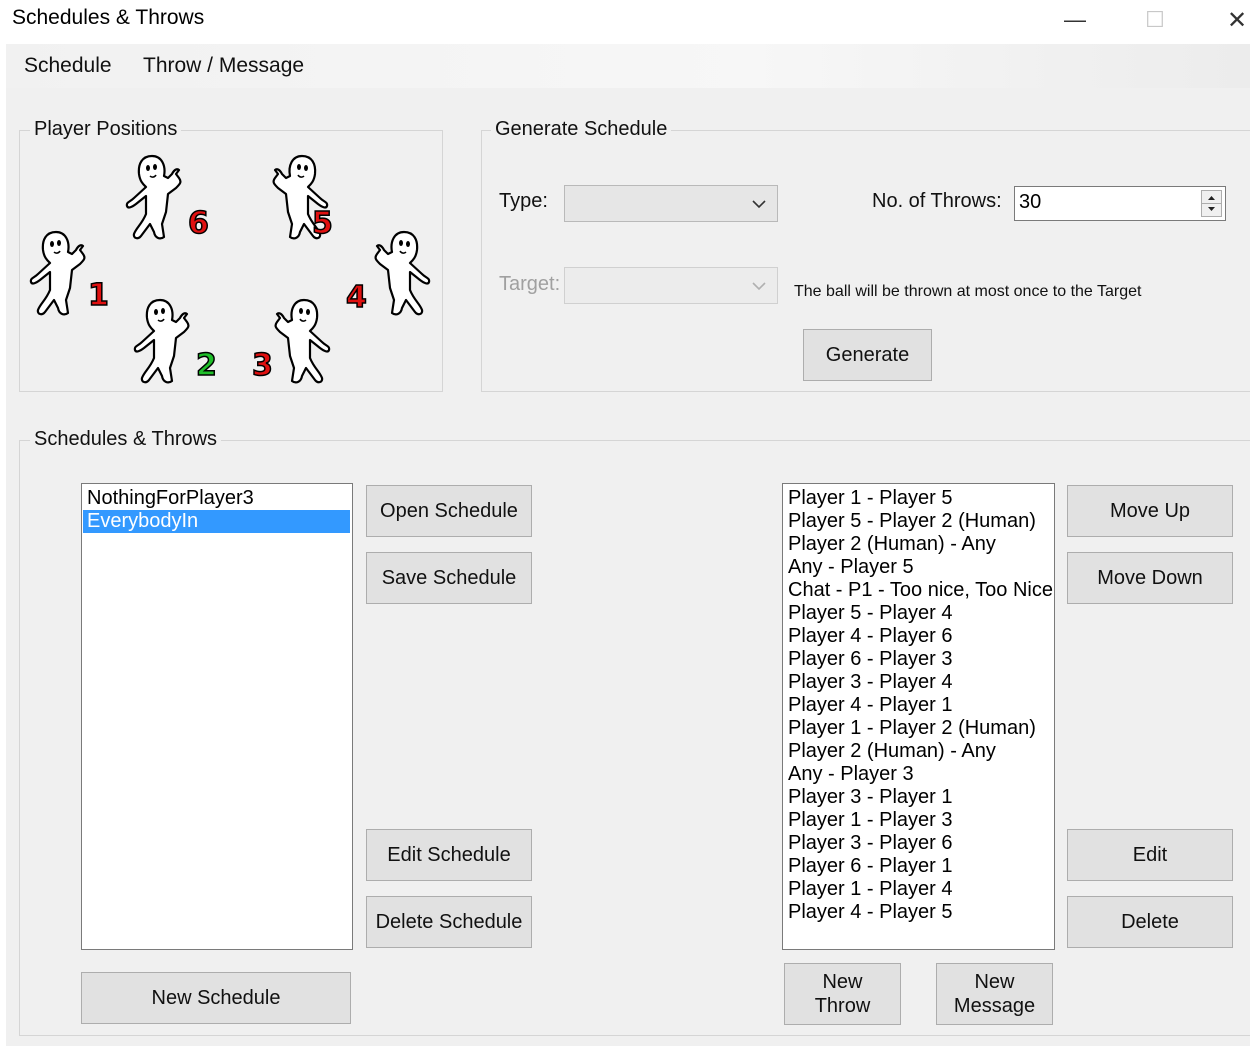 The width and height of the screenshot is (1250, 1046). What do you see at coordinates (671, 203) in the screenshot?
I see `type-dropdown` at bounding box center [671, 203].